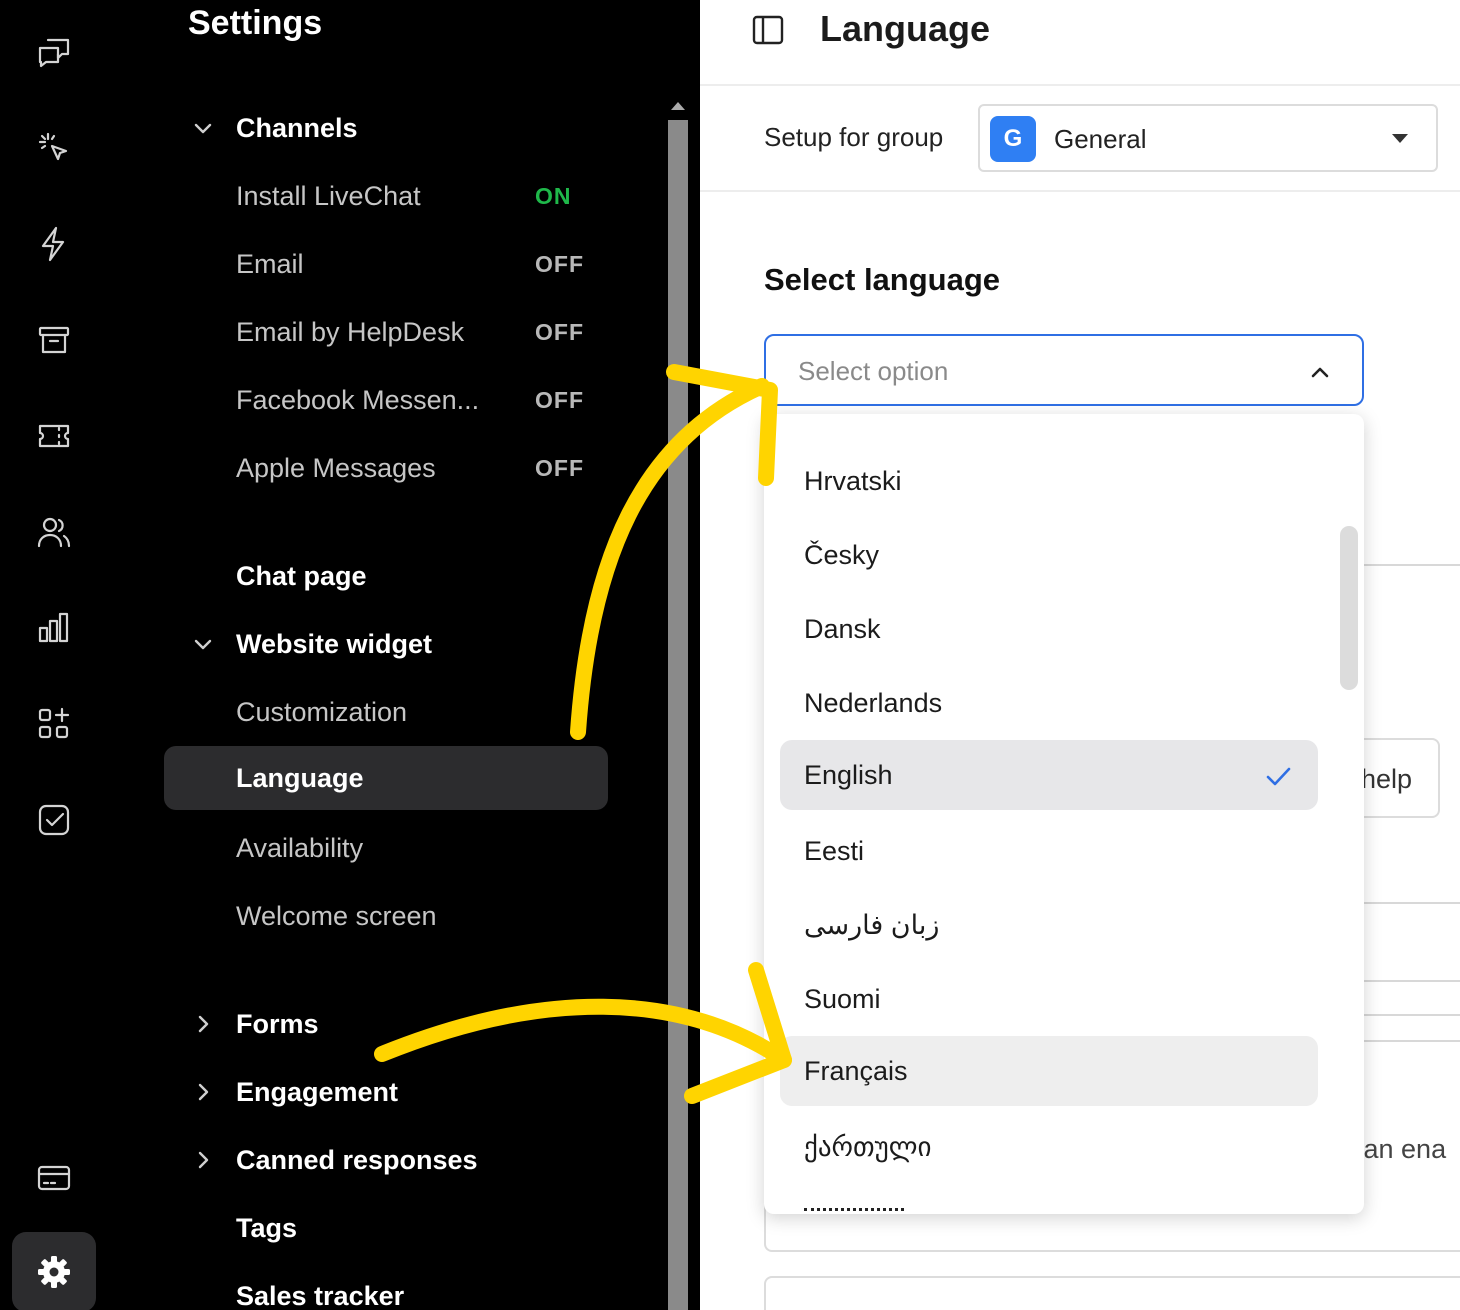 Image resolution: width=1460 pixels, height=1310 pixels. I want to click on language-select-placeholder: Select option, so click(873, 371).